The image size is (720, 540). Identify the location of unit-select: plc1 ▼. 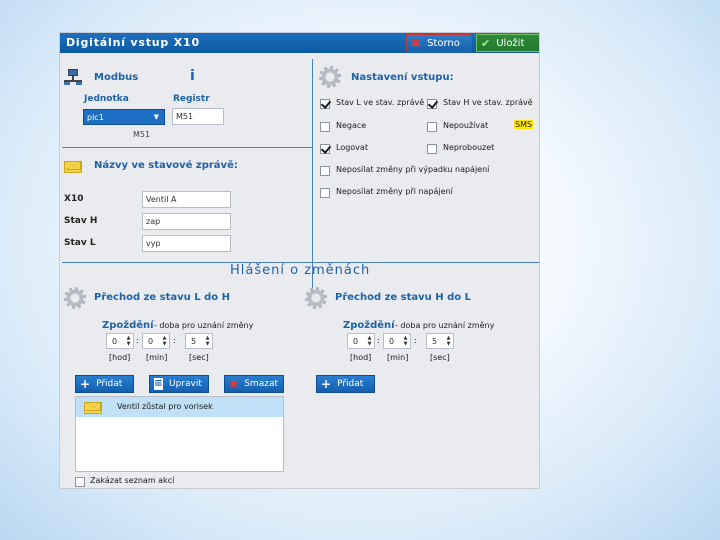
(124, 117).